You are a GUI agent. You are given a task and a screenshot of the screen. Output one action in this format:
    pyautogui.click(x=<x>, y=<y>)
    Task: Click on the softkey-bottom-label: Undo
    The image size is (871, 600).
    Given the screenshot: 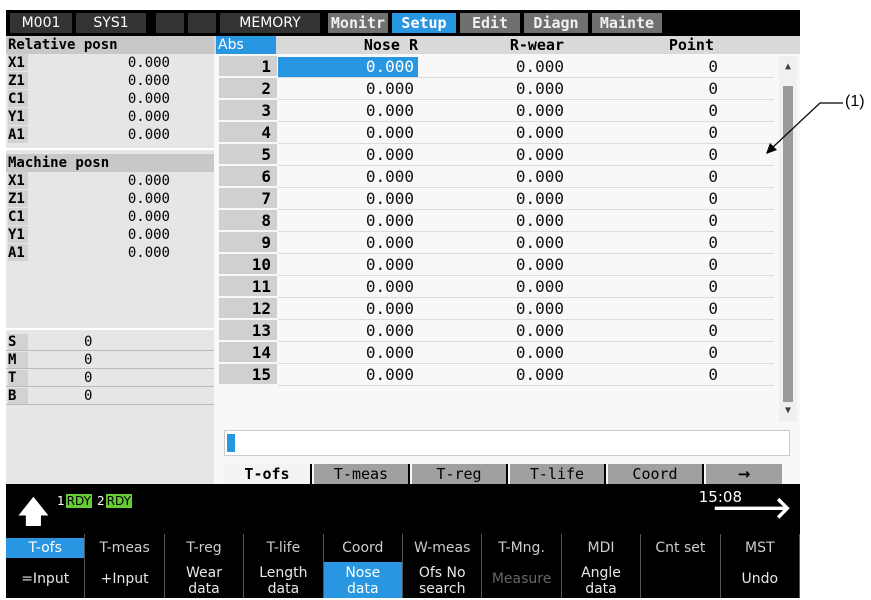 What is the action you would take?
    pyautogui.click(x=760, y=580)
    